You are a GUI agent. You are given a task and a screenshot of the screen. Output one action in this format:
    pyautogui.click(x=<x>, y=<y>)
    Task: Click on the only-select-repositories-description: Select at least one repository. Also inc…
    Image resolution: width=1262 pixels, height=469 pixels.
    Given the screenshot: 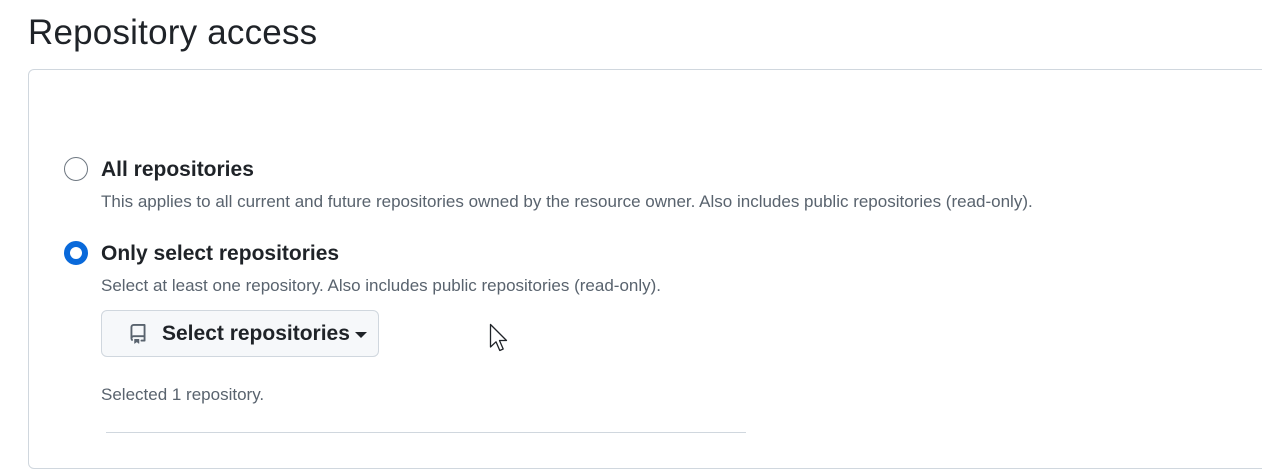 What is the action you would take?
    pyautogui.click(x=381, y=285)
    